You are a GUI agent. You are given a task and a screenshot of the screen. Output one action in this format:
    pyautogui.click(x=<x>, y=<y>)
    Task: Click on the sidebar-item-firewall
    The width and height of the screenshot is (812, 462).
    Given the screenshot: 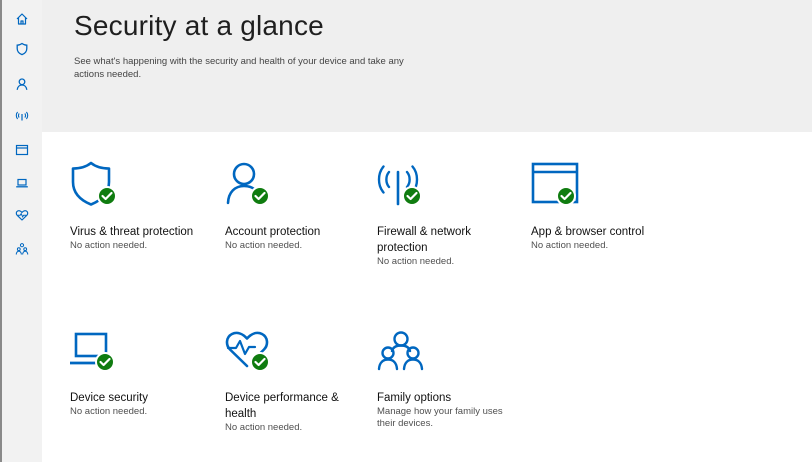 What is the action you would take?
    pyautogui.click(x=22, y=116)
    